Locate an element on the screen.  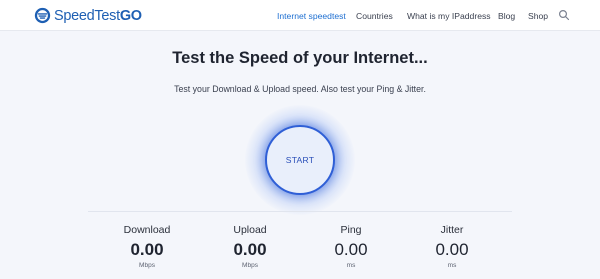
start-button: START is located at coordinates (300, 160).